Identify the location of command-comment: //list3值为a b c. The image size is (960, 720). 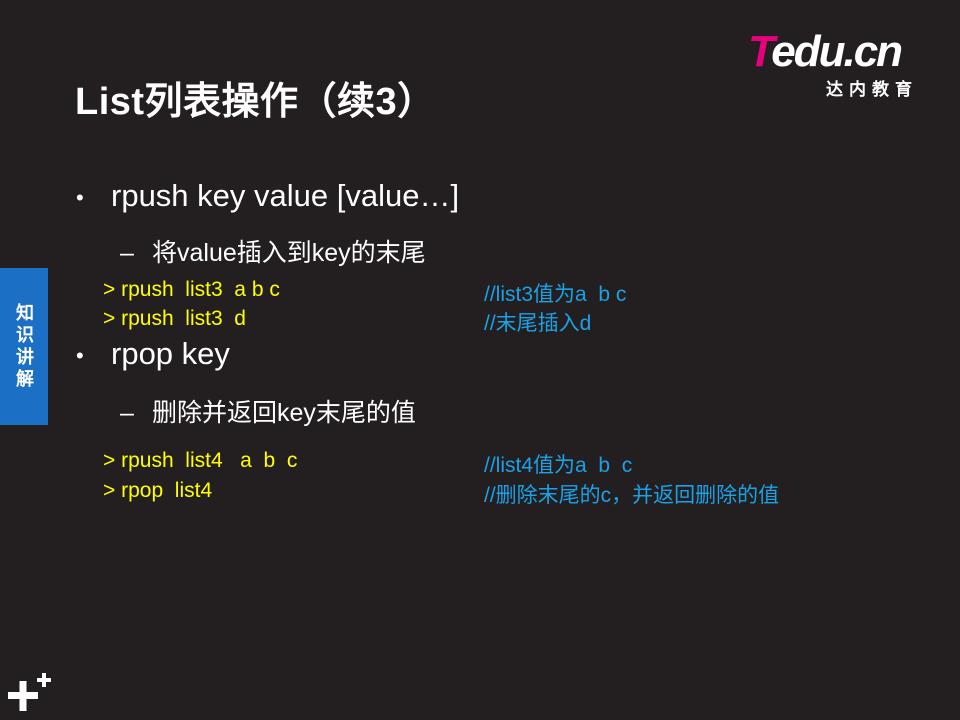
(555, 294).